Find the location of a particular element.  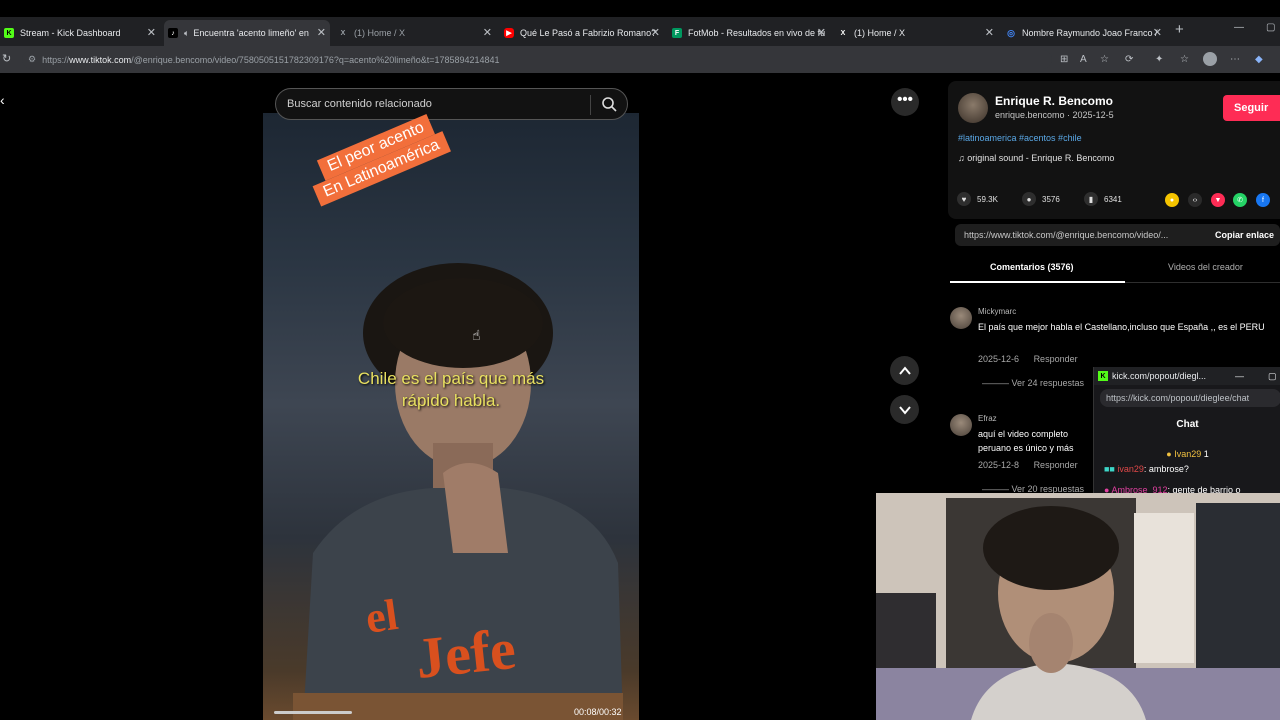

divider is located at coordinates (590, 105).